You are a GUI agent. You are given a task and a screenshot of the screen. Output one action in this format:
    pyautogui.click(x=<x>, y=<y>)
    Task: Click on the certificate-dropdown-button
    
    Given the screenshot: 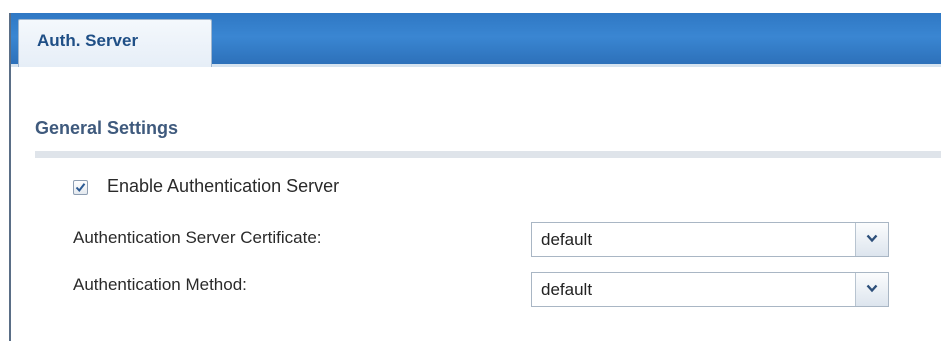 What is the action you would take?
    pyautogui.click(x=871, y=239)
    